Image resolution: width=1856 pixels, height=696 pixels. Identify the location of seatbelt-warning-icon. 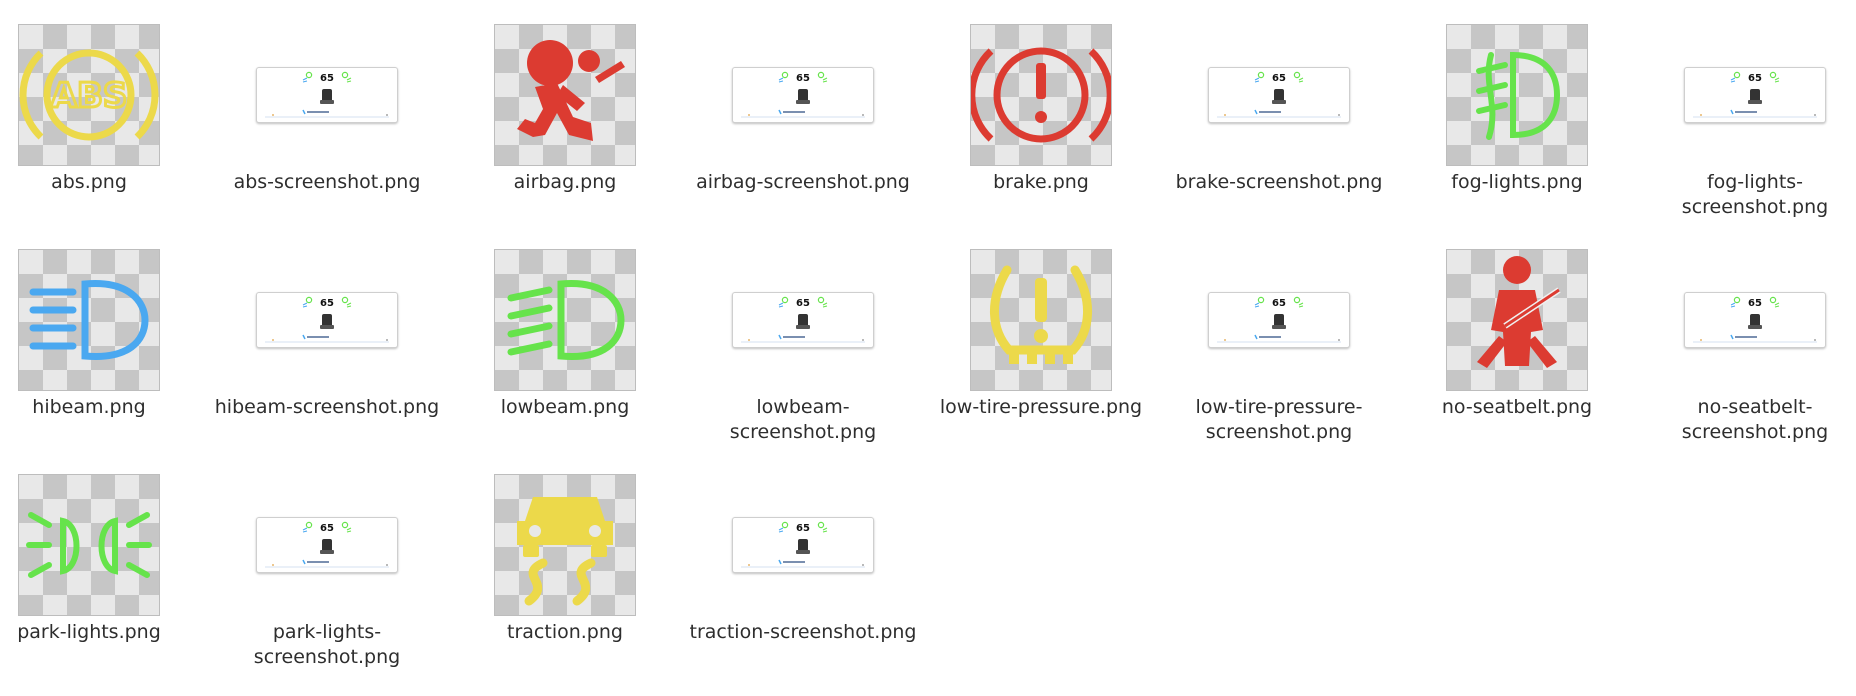
(1517, 320).